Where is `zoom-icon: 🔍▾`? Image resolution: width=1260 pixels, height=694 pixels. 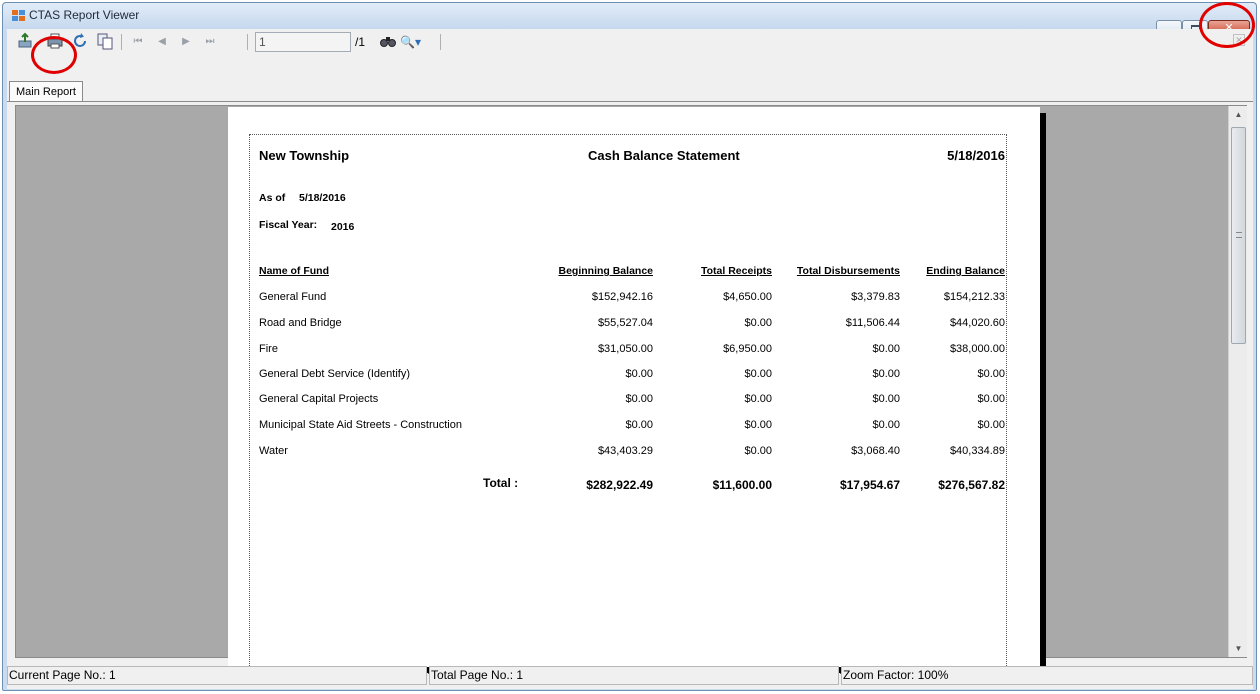 zoom-icon: 🔍▾ is located at coordinates (410, 42).